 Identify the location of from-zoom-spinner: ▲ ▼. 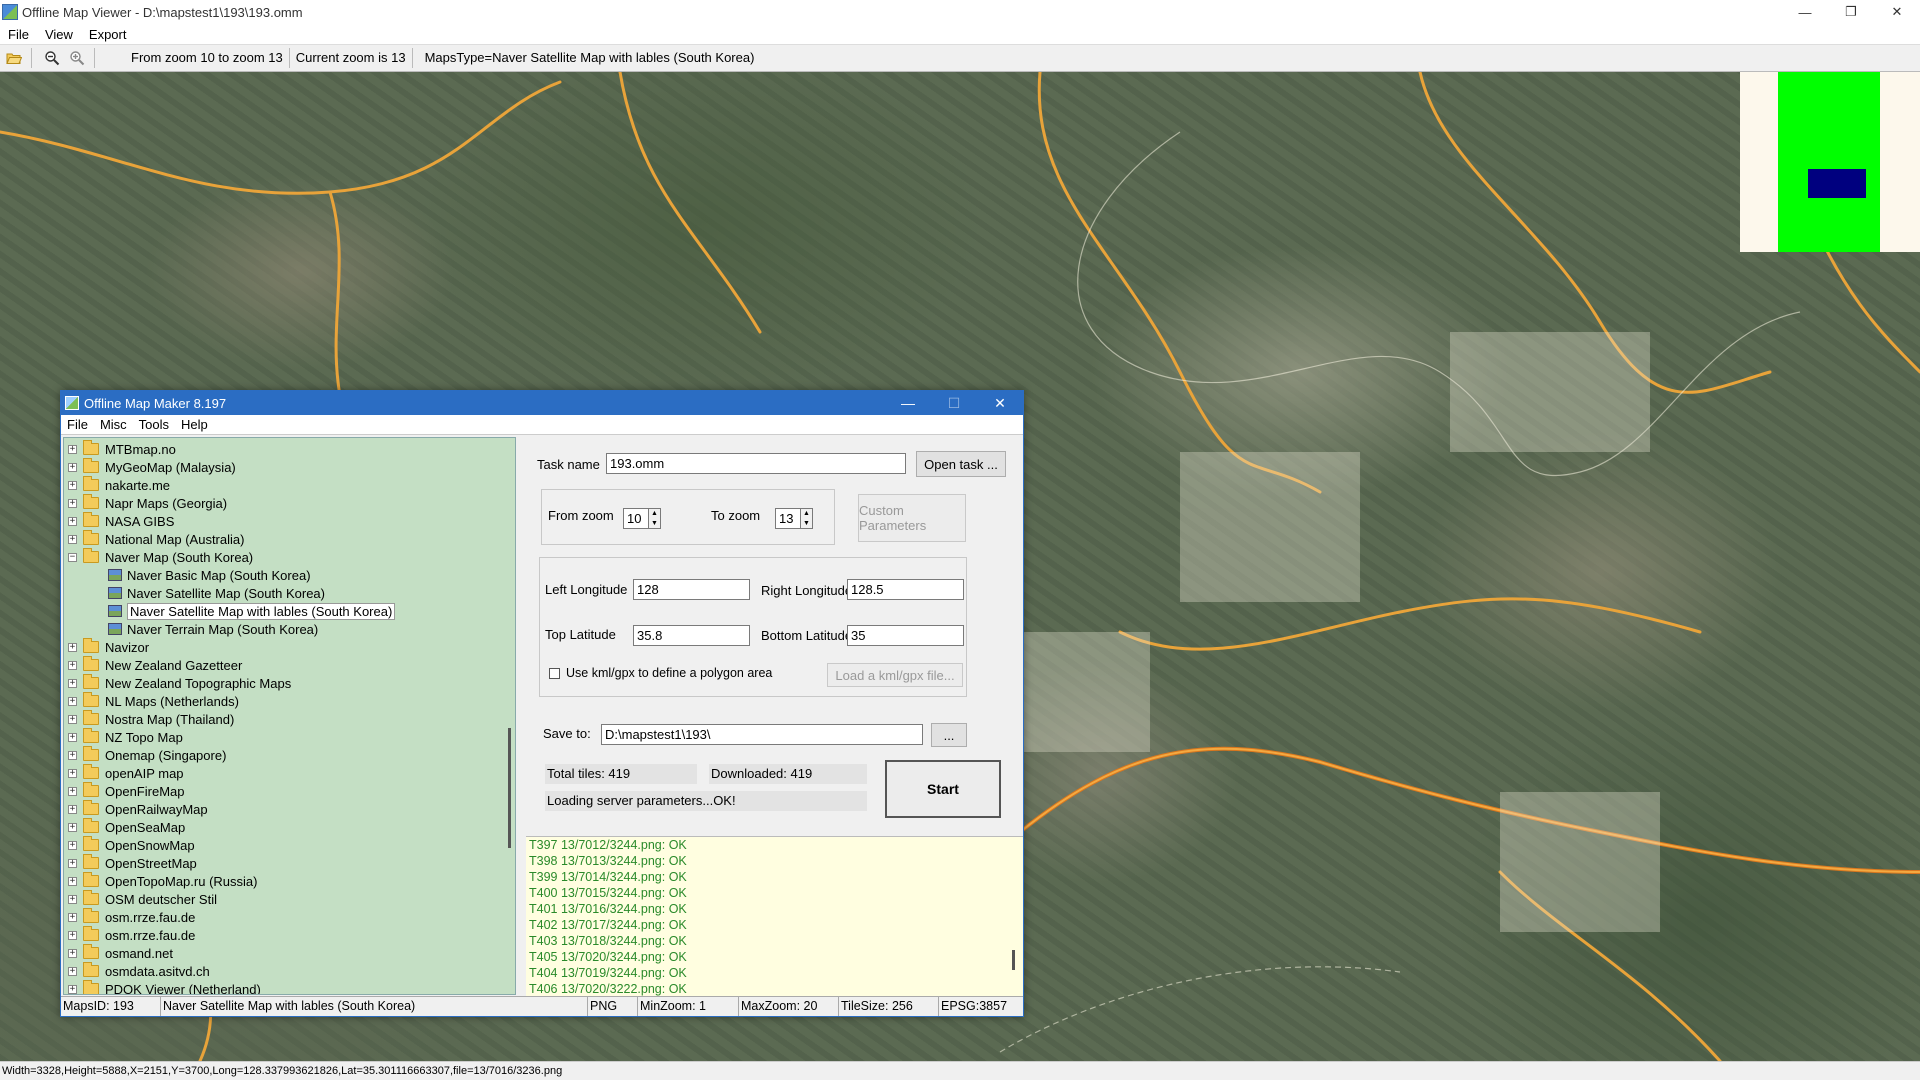
(654, 518).